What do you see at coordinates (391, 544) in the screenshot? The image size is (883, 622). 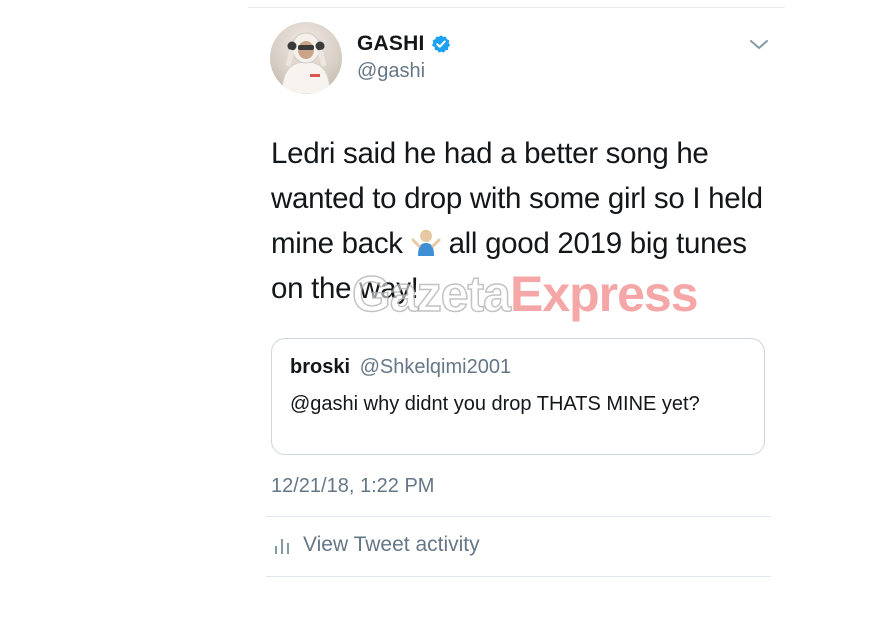 I see `view-tweet-activity-label: View Tweet activity` at bounding box center [391, 544].